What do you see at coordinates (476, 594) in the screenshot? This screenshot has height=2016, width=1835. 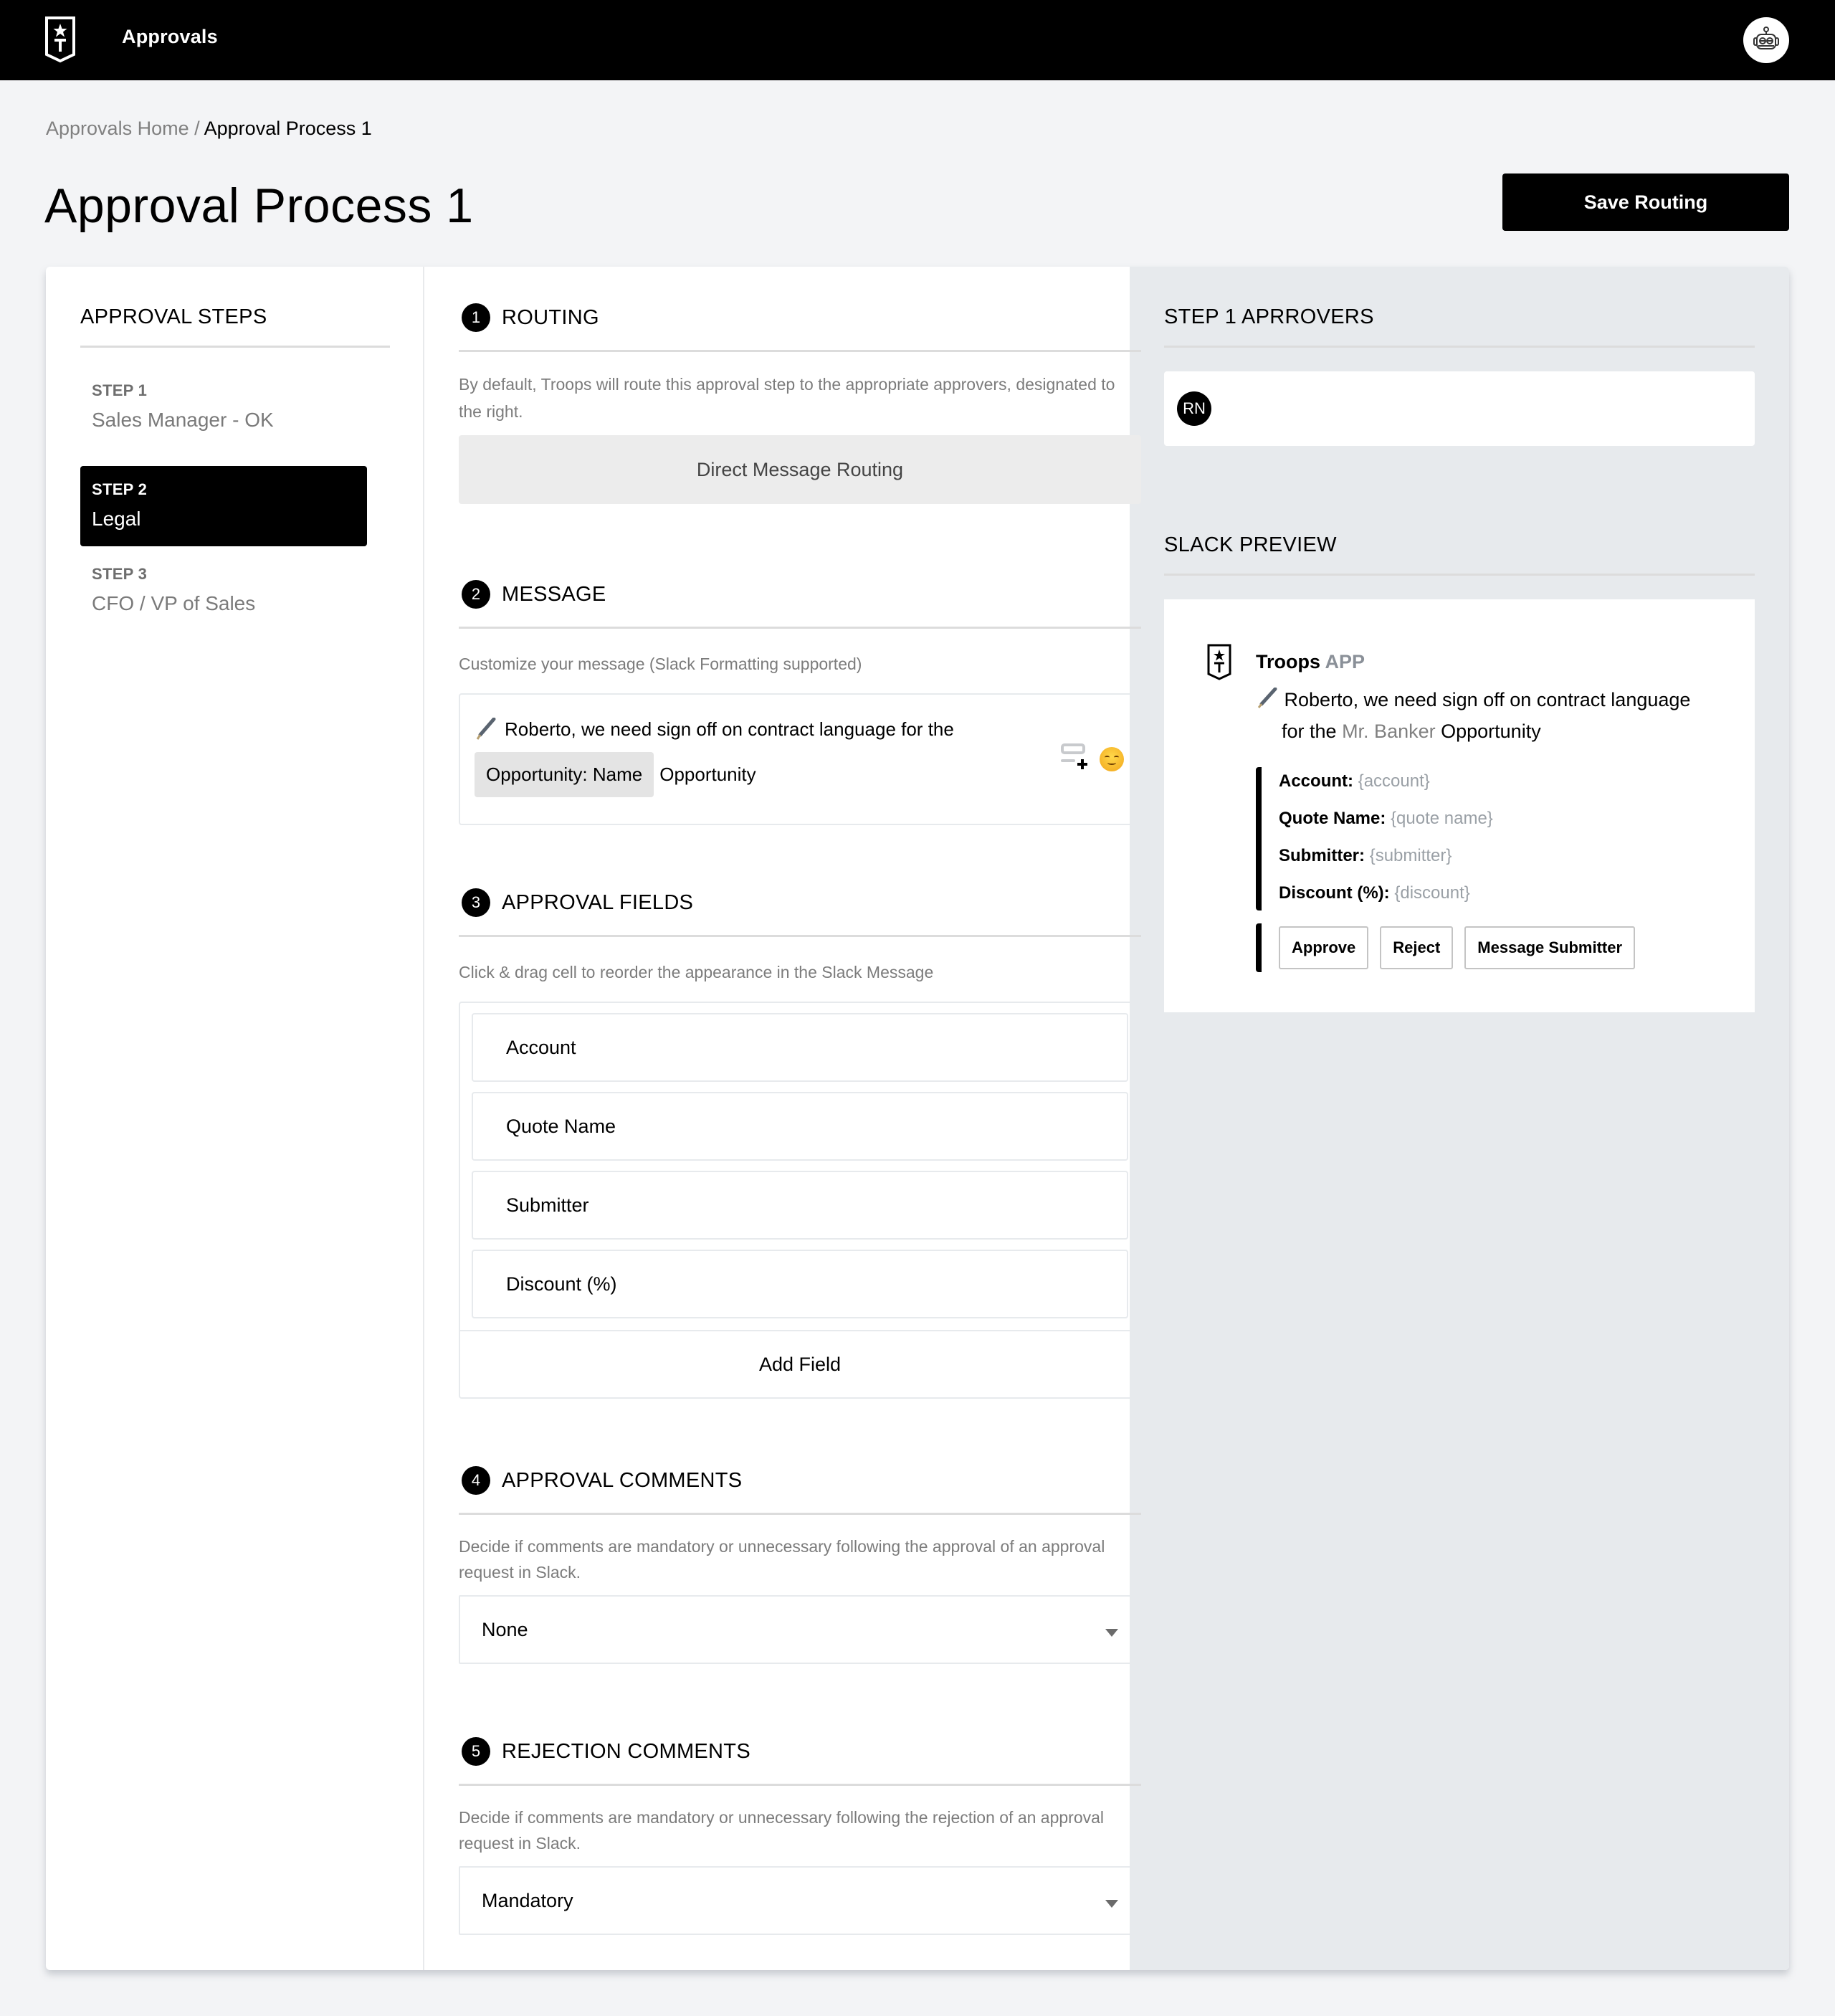 I see `step-badge: 2` at bounding box center [476, 594].